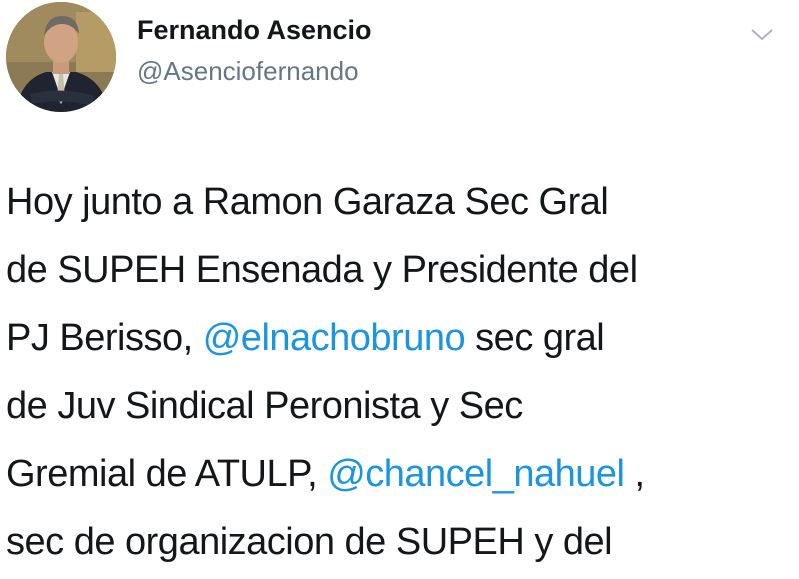 The width and height of the screenshot is (799, 579). What do you see at coordinates (535, 338) in the screenshot?
I see `tweet-text-segment: sec gral` at bounding box center [535, 338].